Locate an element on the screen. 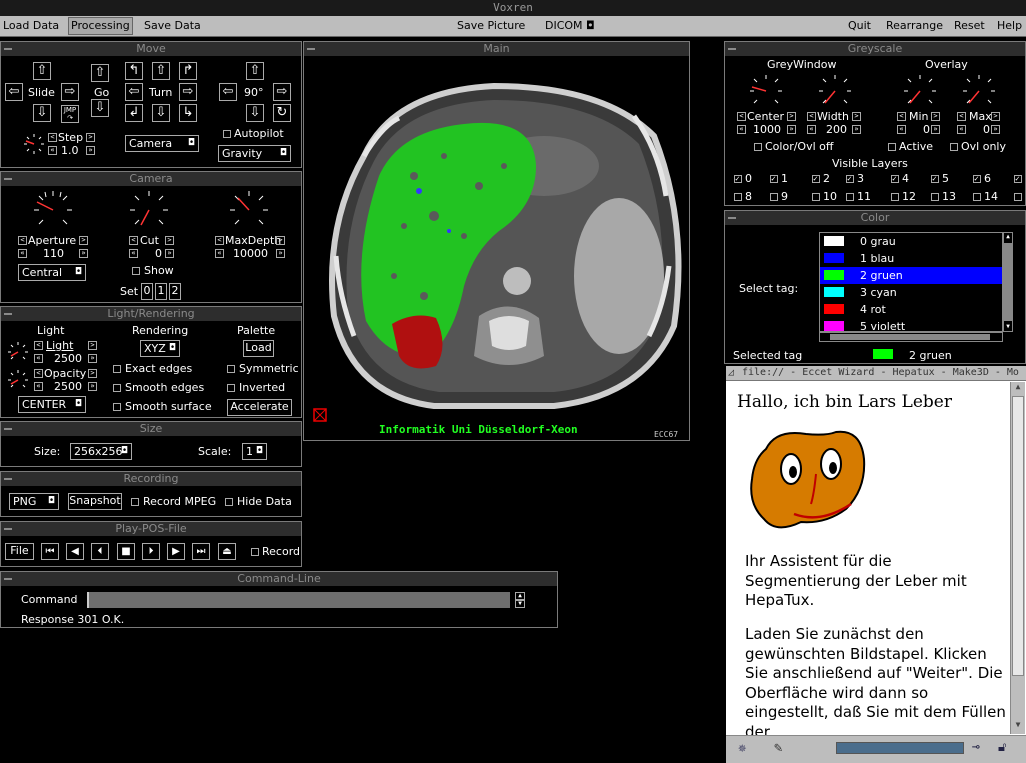 This screenshot has width=1026, height=763. max-dec2-button: « is located at coordinates (961, 129).